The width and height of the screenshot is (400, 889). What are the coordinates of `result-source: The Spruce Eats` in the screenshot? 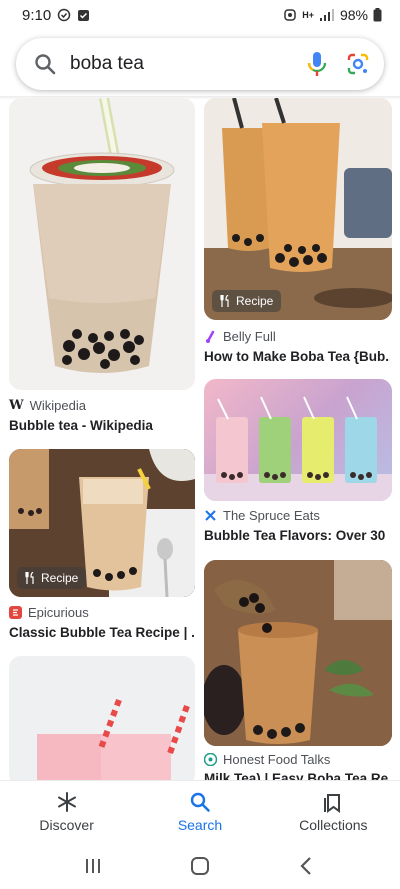 It's located at (262, 515).